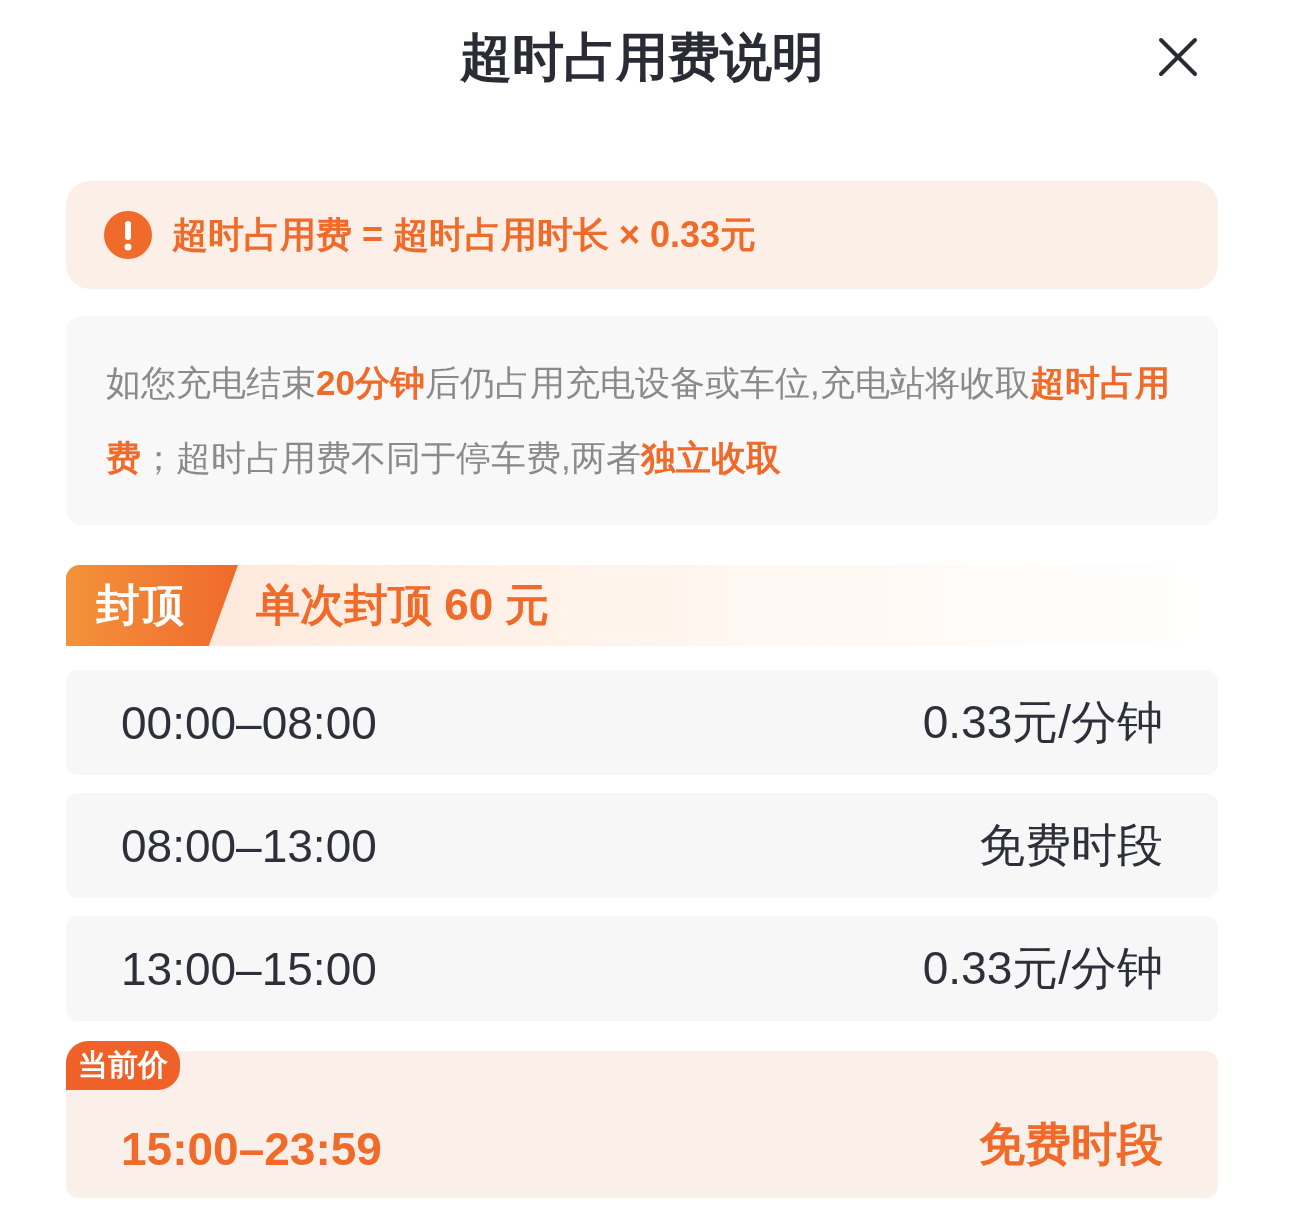 Image resolution: width=1289 pixels, height=1229 pixels. Describe the element at coordinates (123, 1065) in the screenshot. I see `current-price-badge: 当前价` at that location.